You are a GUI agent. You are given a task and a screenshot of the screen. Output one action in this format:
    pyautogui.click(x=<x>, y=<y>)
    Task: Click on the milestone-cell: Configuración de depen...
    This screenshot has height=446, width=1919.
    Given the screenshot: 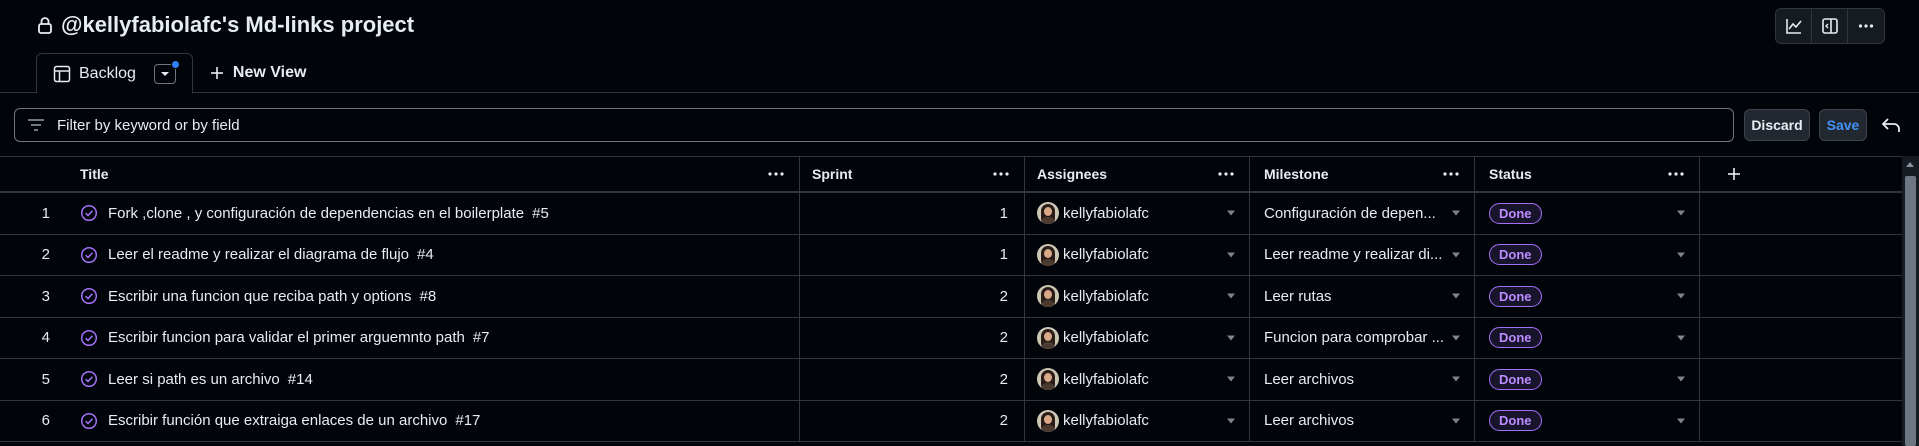 What is the action you would take?
    pyautogui.click(x=1362, y=213)
    